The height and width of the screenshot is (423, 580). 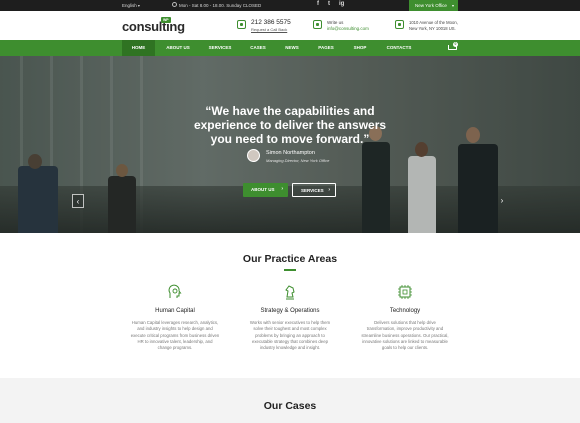 I want to click on desc-line: change programs., so click(x=175, y=348).